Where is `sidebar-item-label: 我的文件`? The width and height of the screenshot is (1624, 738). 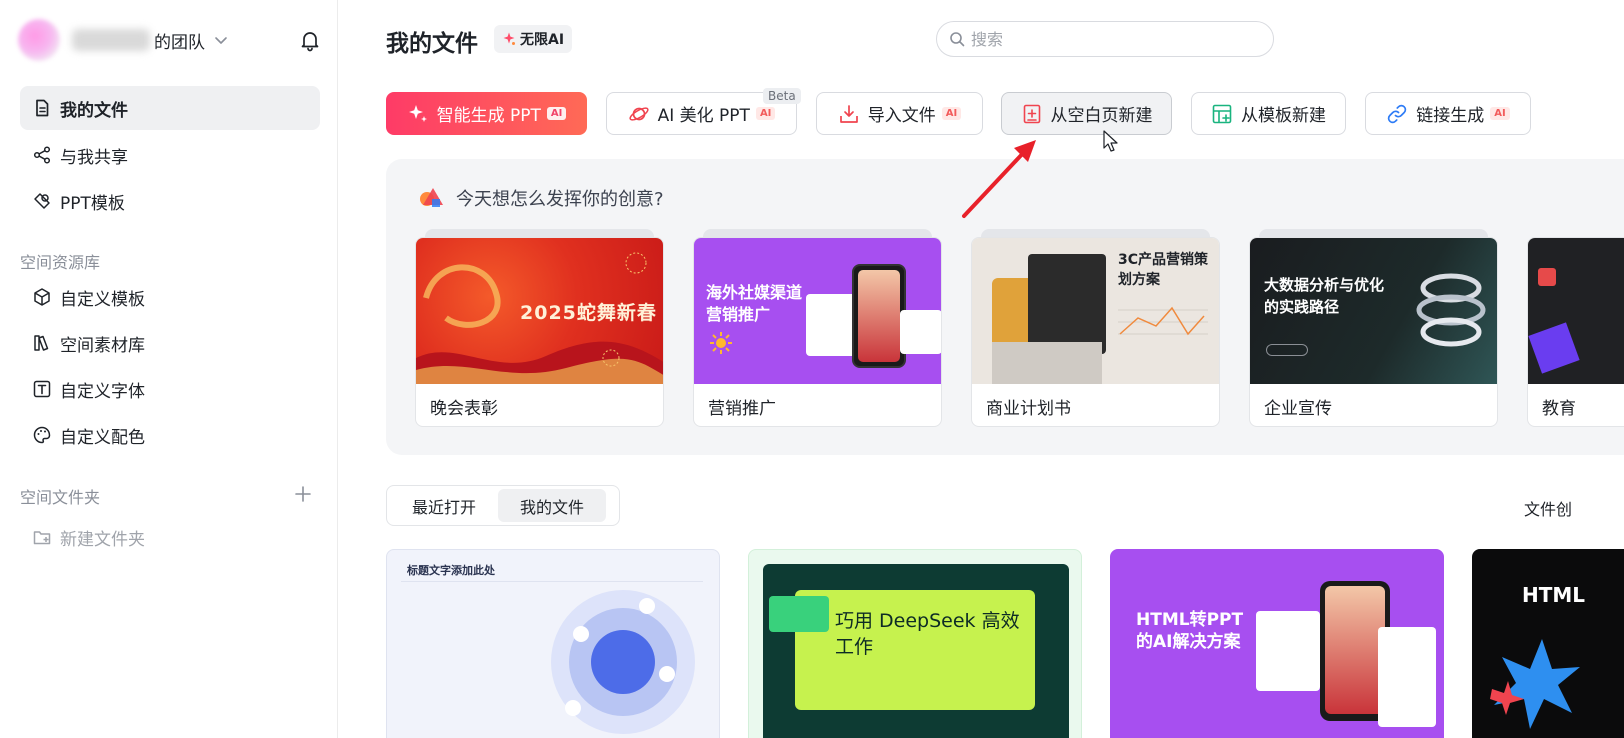
sidebar-item-label: 我的文件 is located at coordinates (94, 110).